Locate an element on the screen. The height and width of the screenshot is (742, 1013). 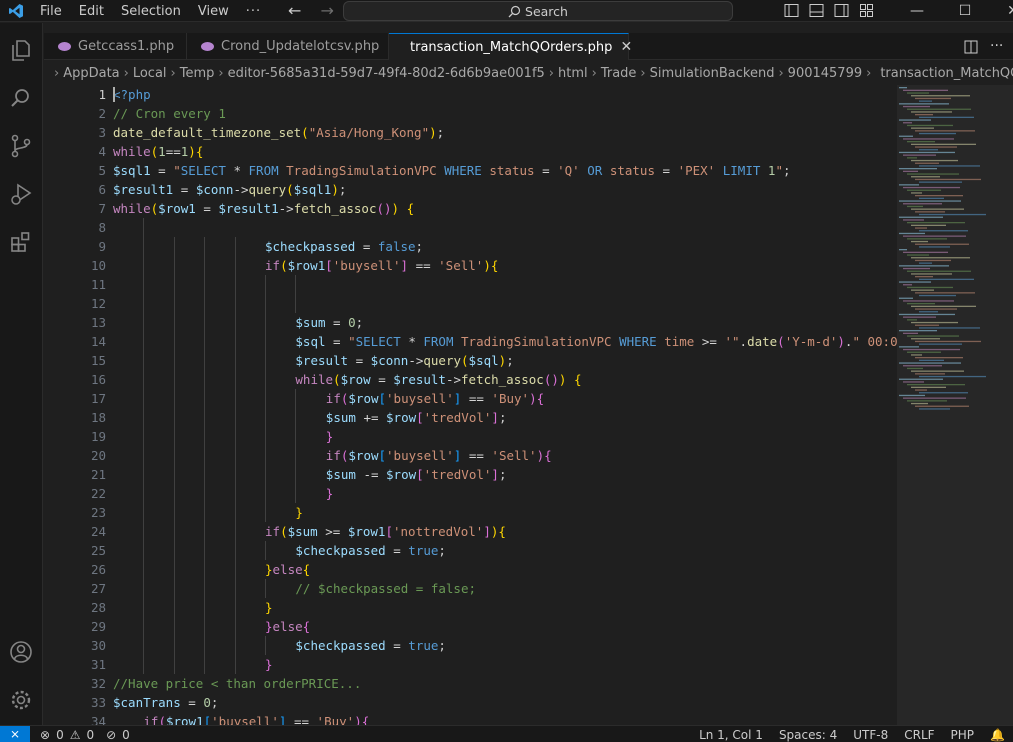
indentation: Spaces: 4 is located at coordinates (808, 735).